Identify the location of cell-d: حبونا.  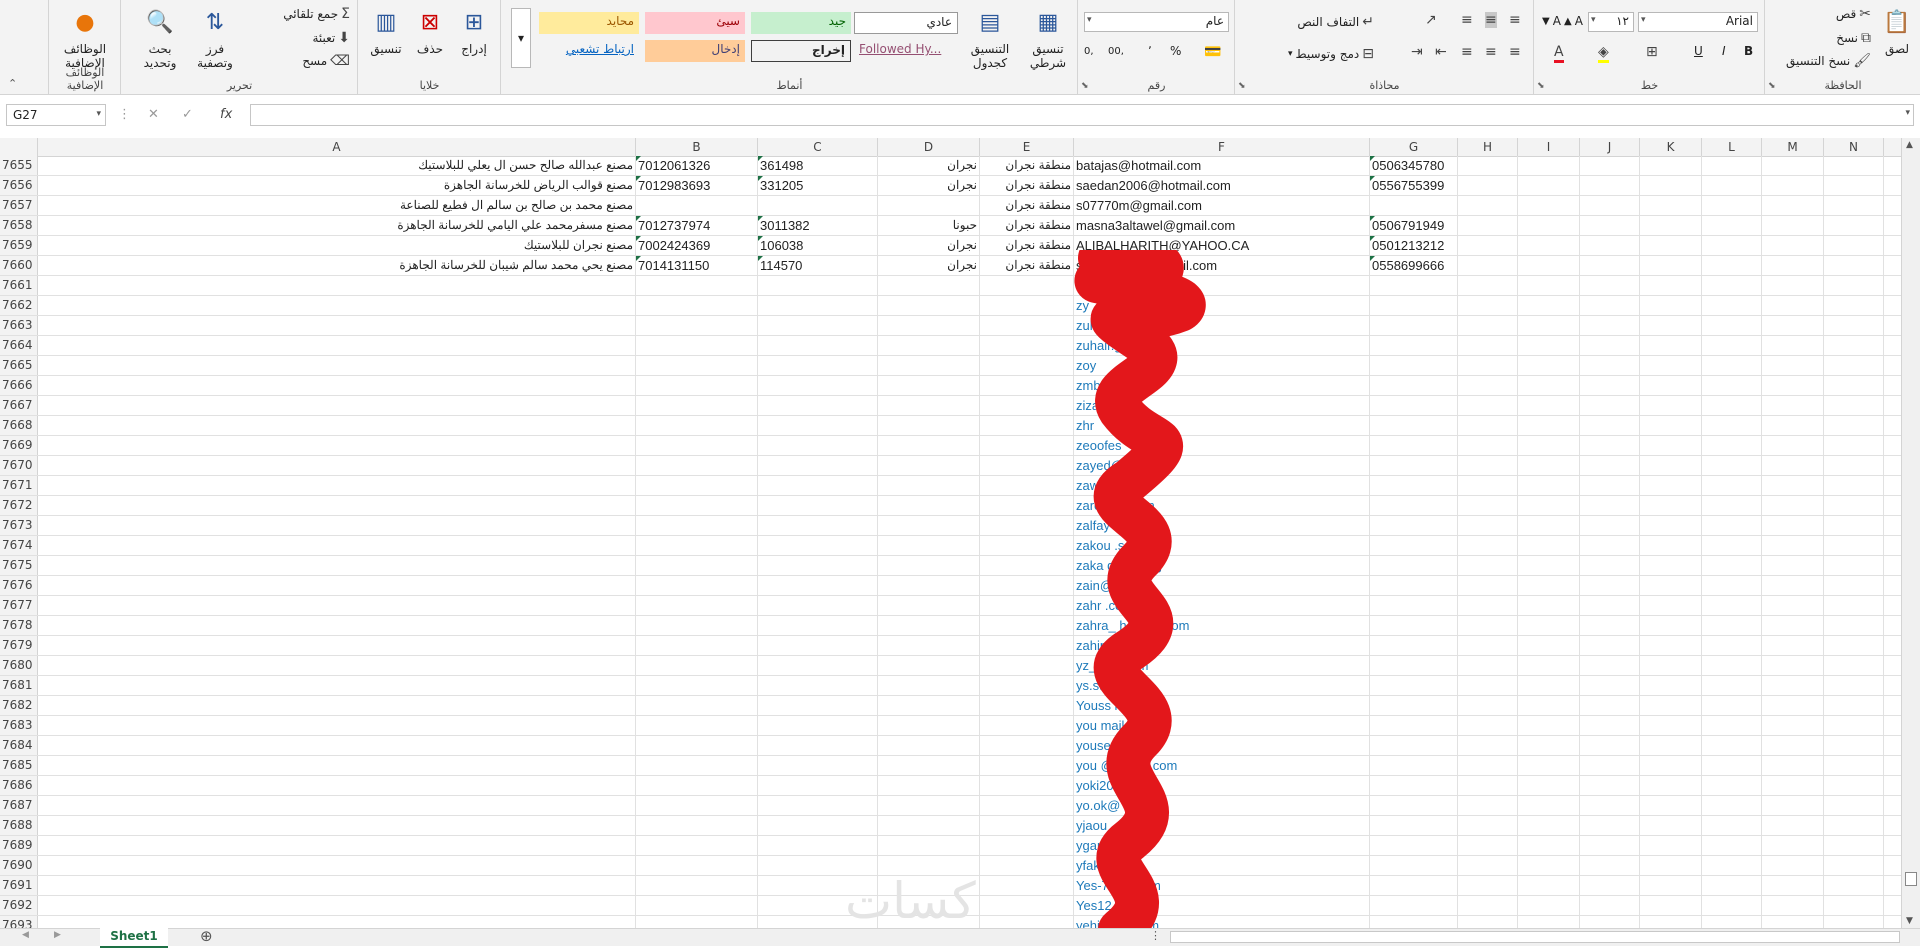
(929, 225).